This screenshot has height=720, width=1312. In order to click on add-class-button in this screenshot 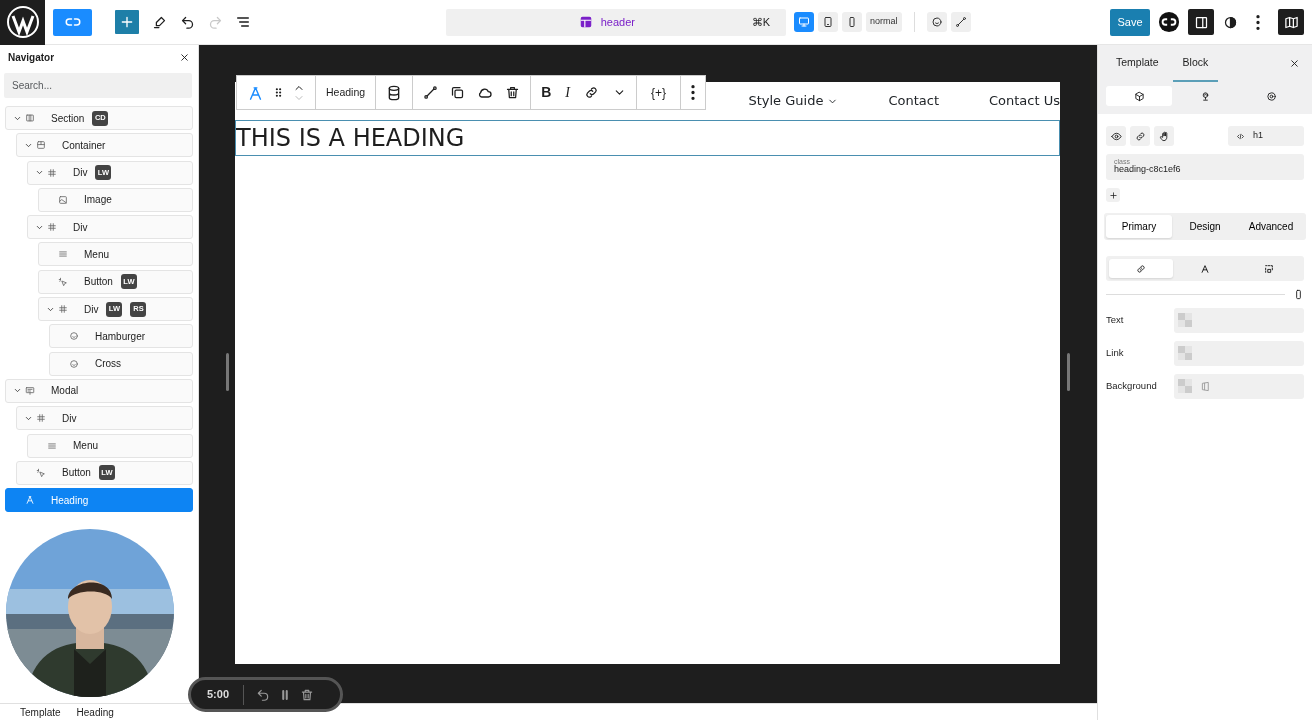, I will do `click(1113, 195)`.